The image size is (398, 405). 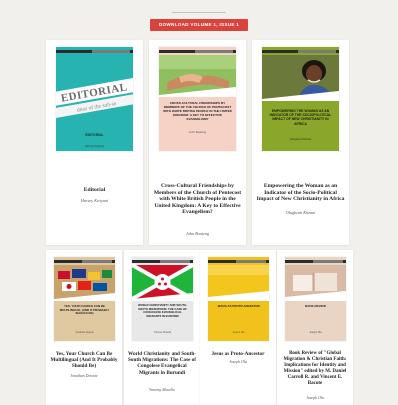 I want to click on cover-title: JESUS AS PROTO-ANCESTOR, so click(x=238, y=306).